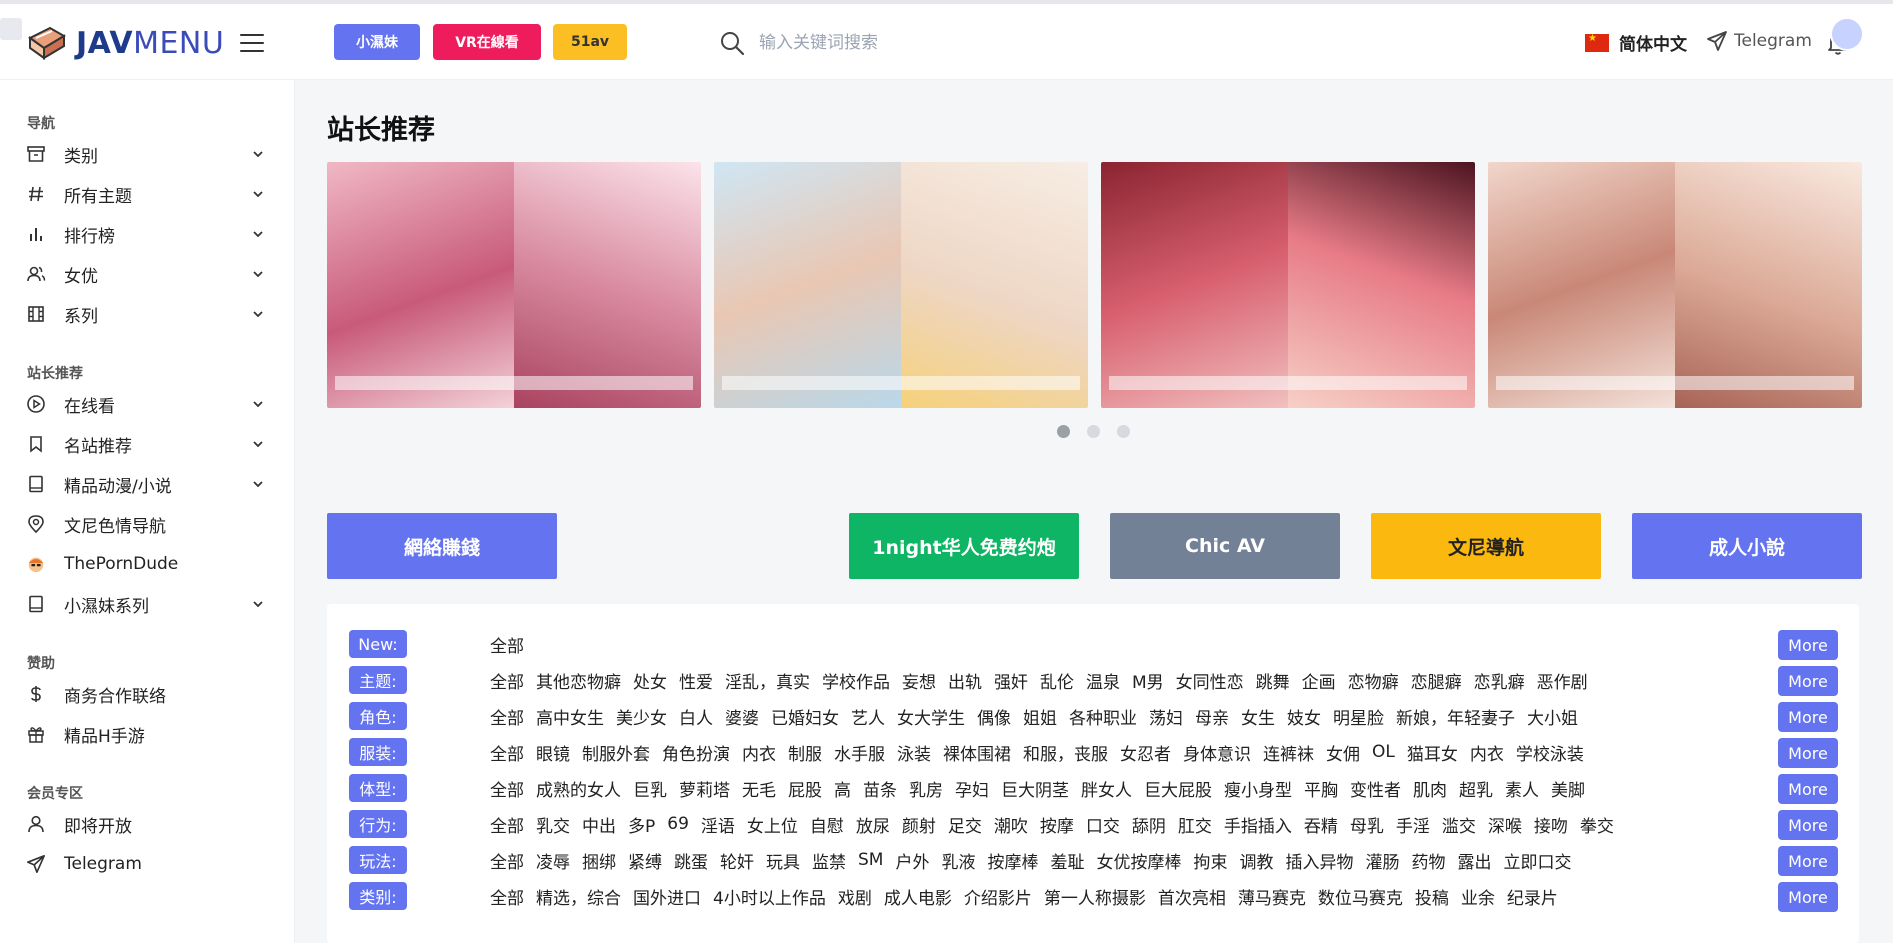 The width and height of the screenshot is (1893, 943). What do you see at coordinates (599, 860) in the screenshot?
I see `filter-item: 捆绑` at bounding box center [599, 860].